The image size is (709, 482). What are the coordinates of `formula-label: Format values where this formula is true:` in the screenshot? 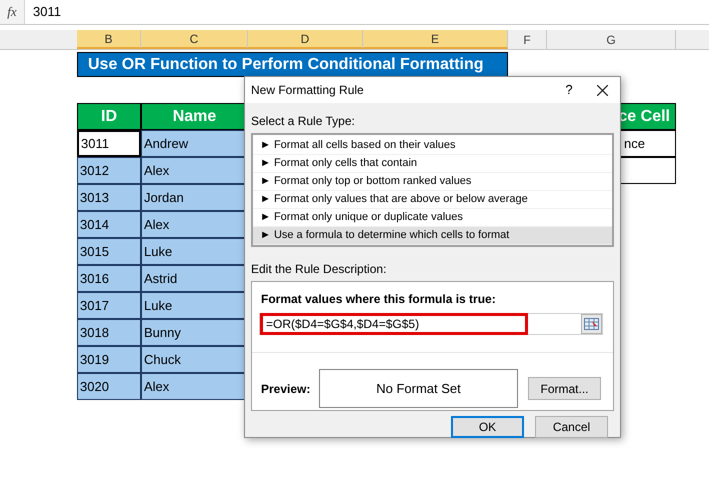 It's located at (379, 299).